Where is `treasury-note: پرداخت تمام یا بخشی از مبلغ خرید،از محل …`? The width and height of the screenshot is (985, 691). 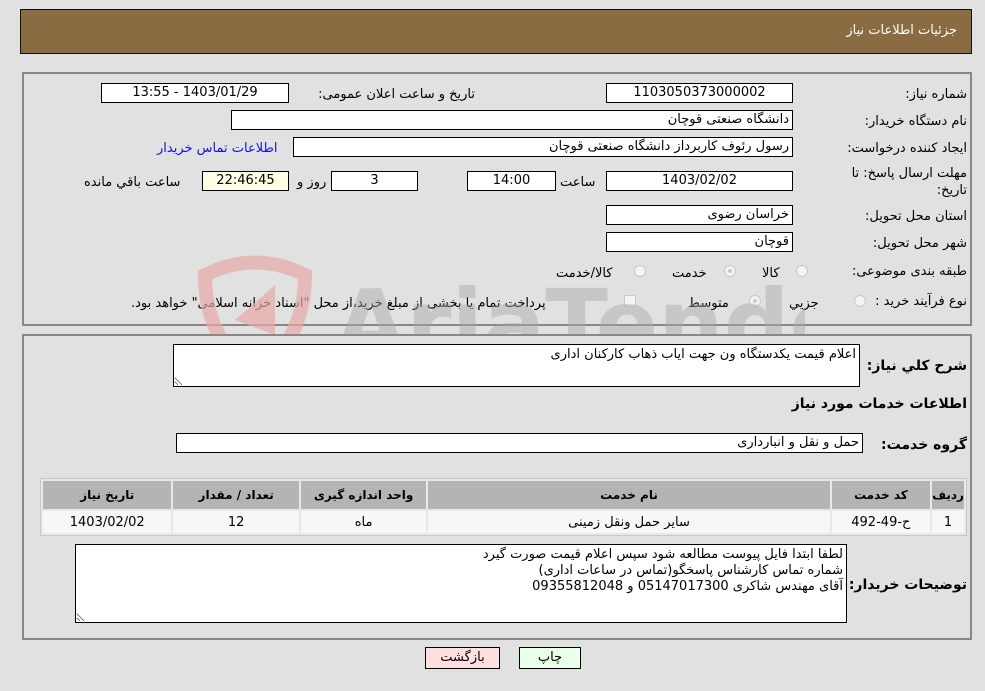
treasury-note: پرداخت تمام یا بخشی از مبلغ خرید،از محل … is located at coordinates (338, 303).